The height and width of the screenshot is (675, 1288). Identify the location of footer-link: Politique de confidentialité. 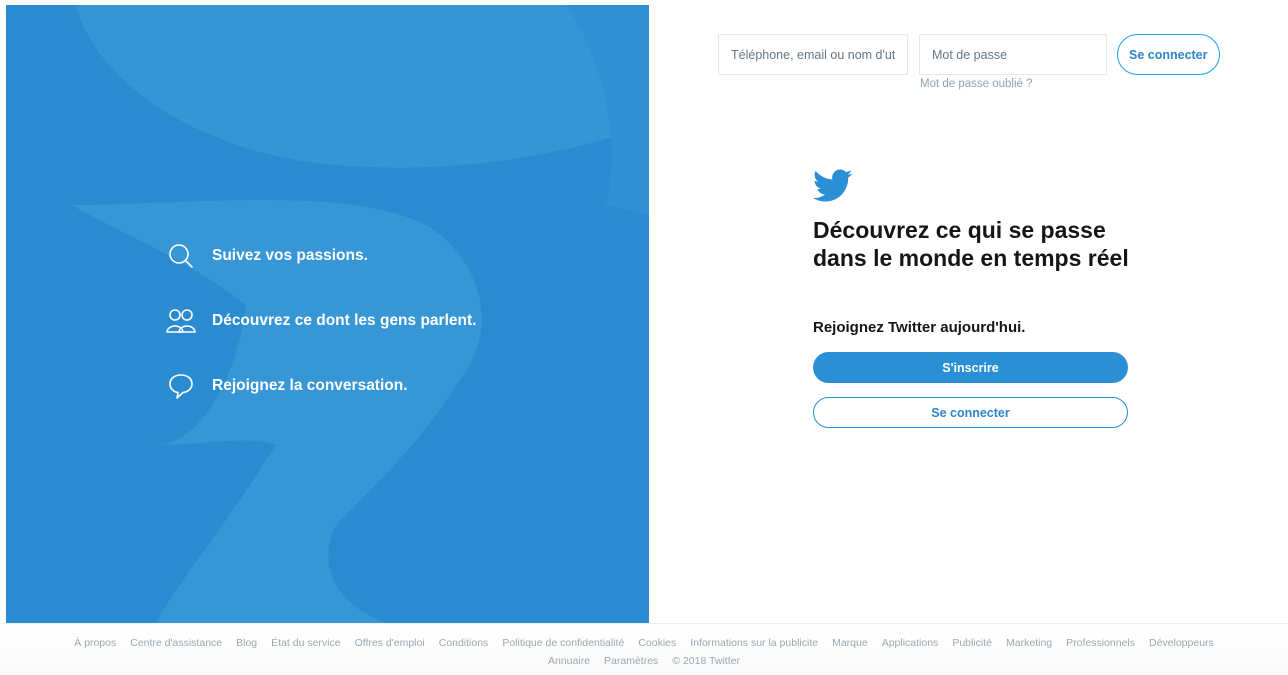
(563, 643).